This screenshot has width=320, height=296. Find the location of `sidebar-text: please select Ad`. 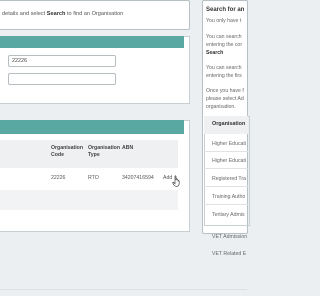

sidebar-text: please select Ad is located at coordinates (225, 99).